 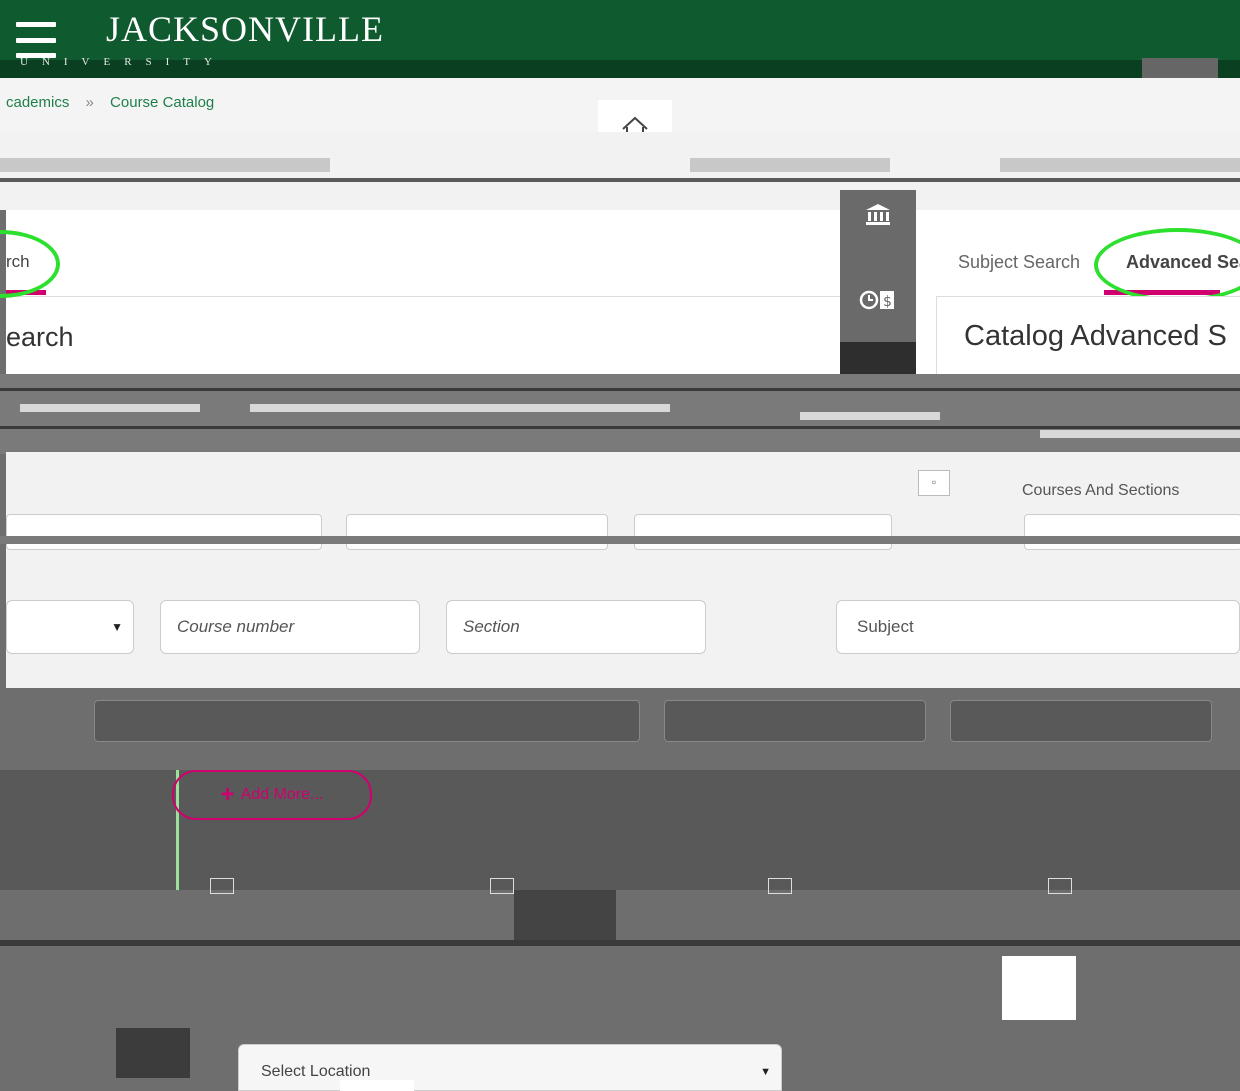 I want to click on white-block, so click(x=1039, y=988).